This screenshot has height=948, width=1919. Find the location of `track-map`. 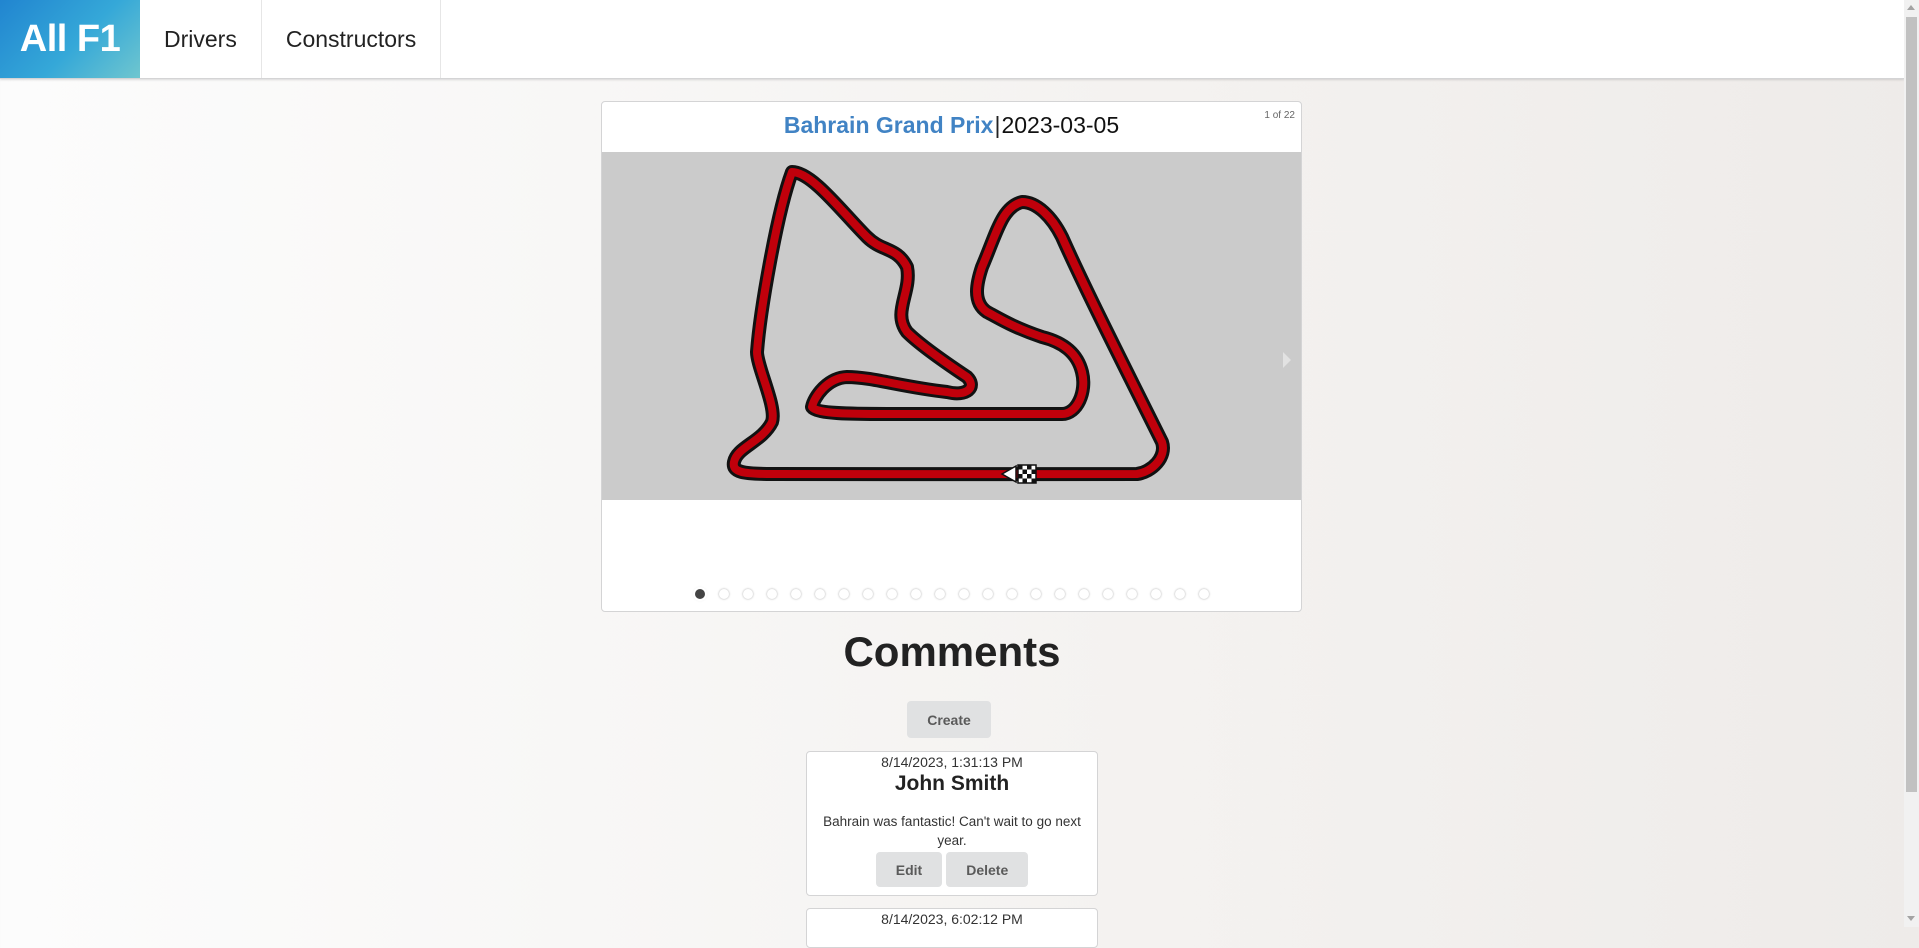

track-map is located at coordinates (951, 326).